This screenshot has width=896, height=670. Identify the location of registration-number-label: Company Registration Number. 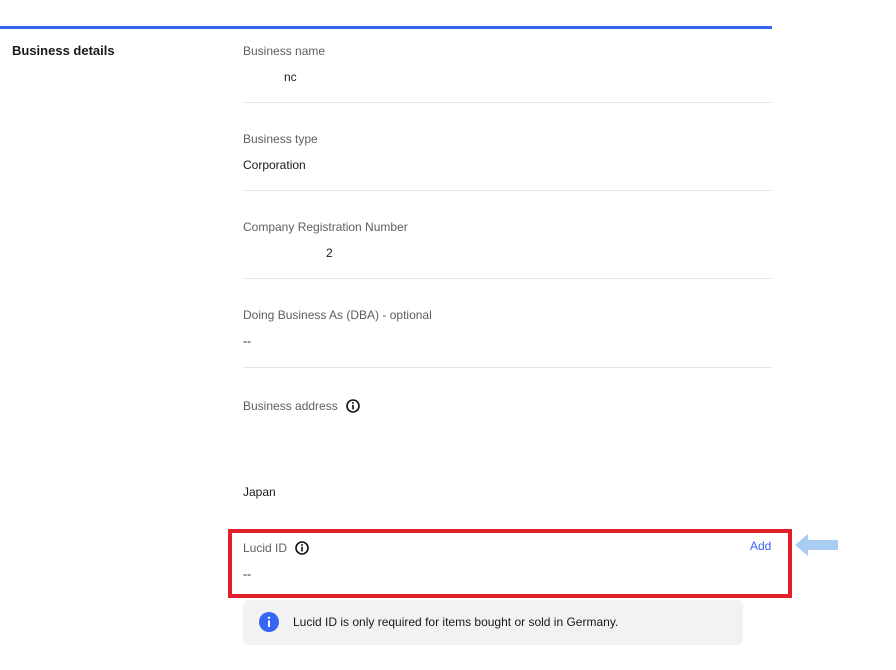
(325, 227).